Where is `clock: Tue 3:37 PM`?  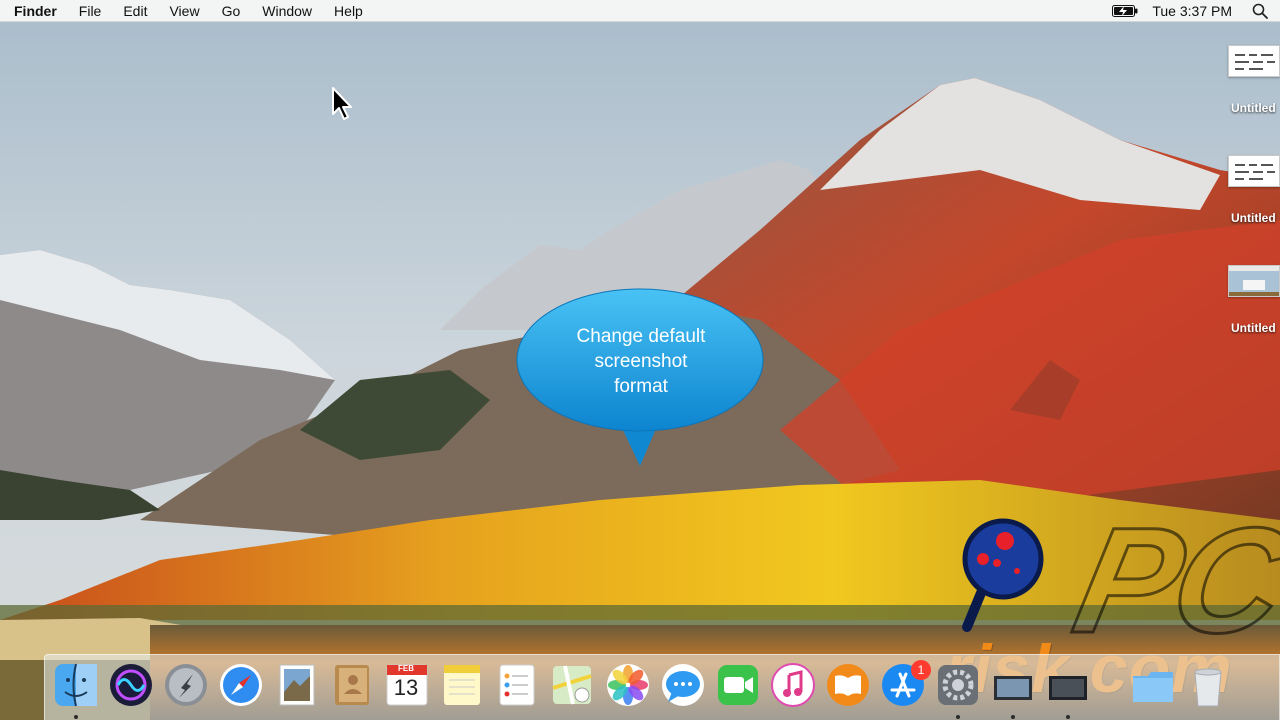
clock: Tue 3:37 PM is located at coordinates (1192, 11).